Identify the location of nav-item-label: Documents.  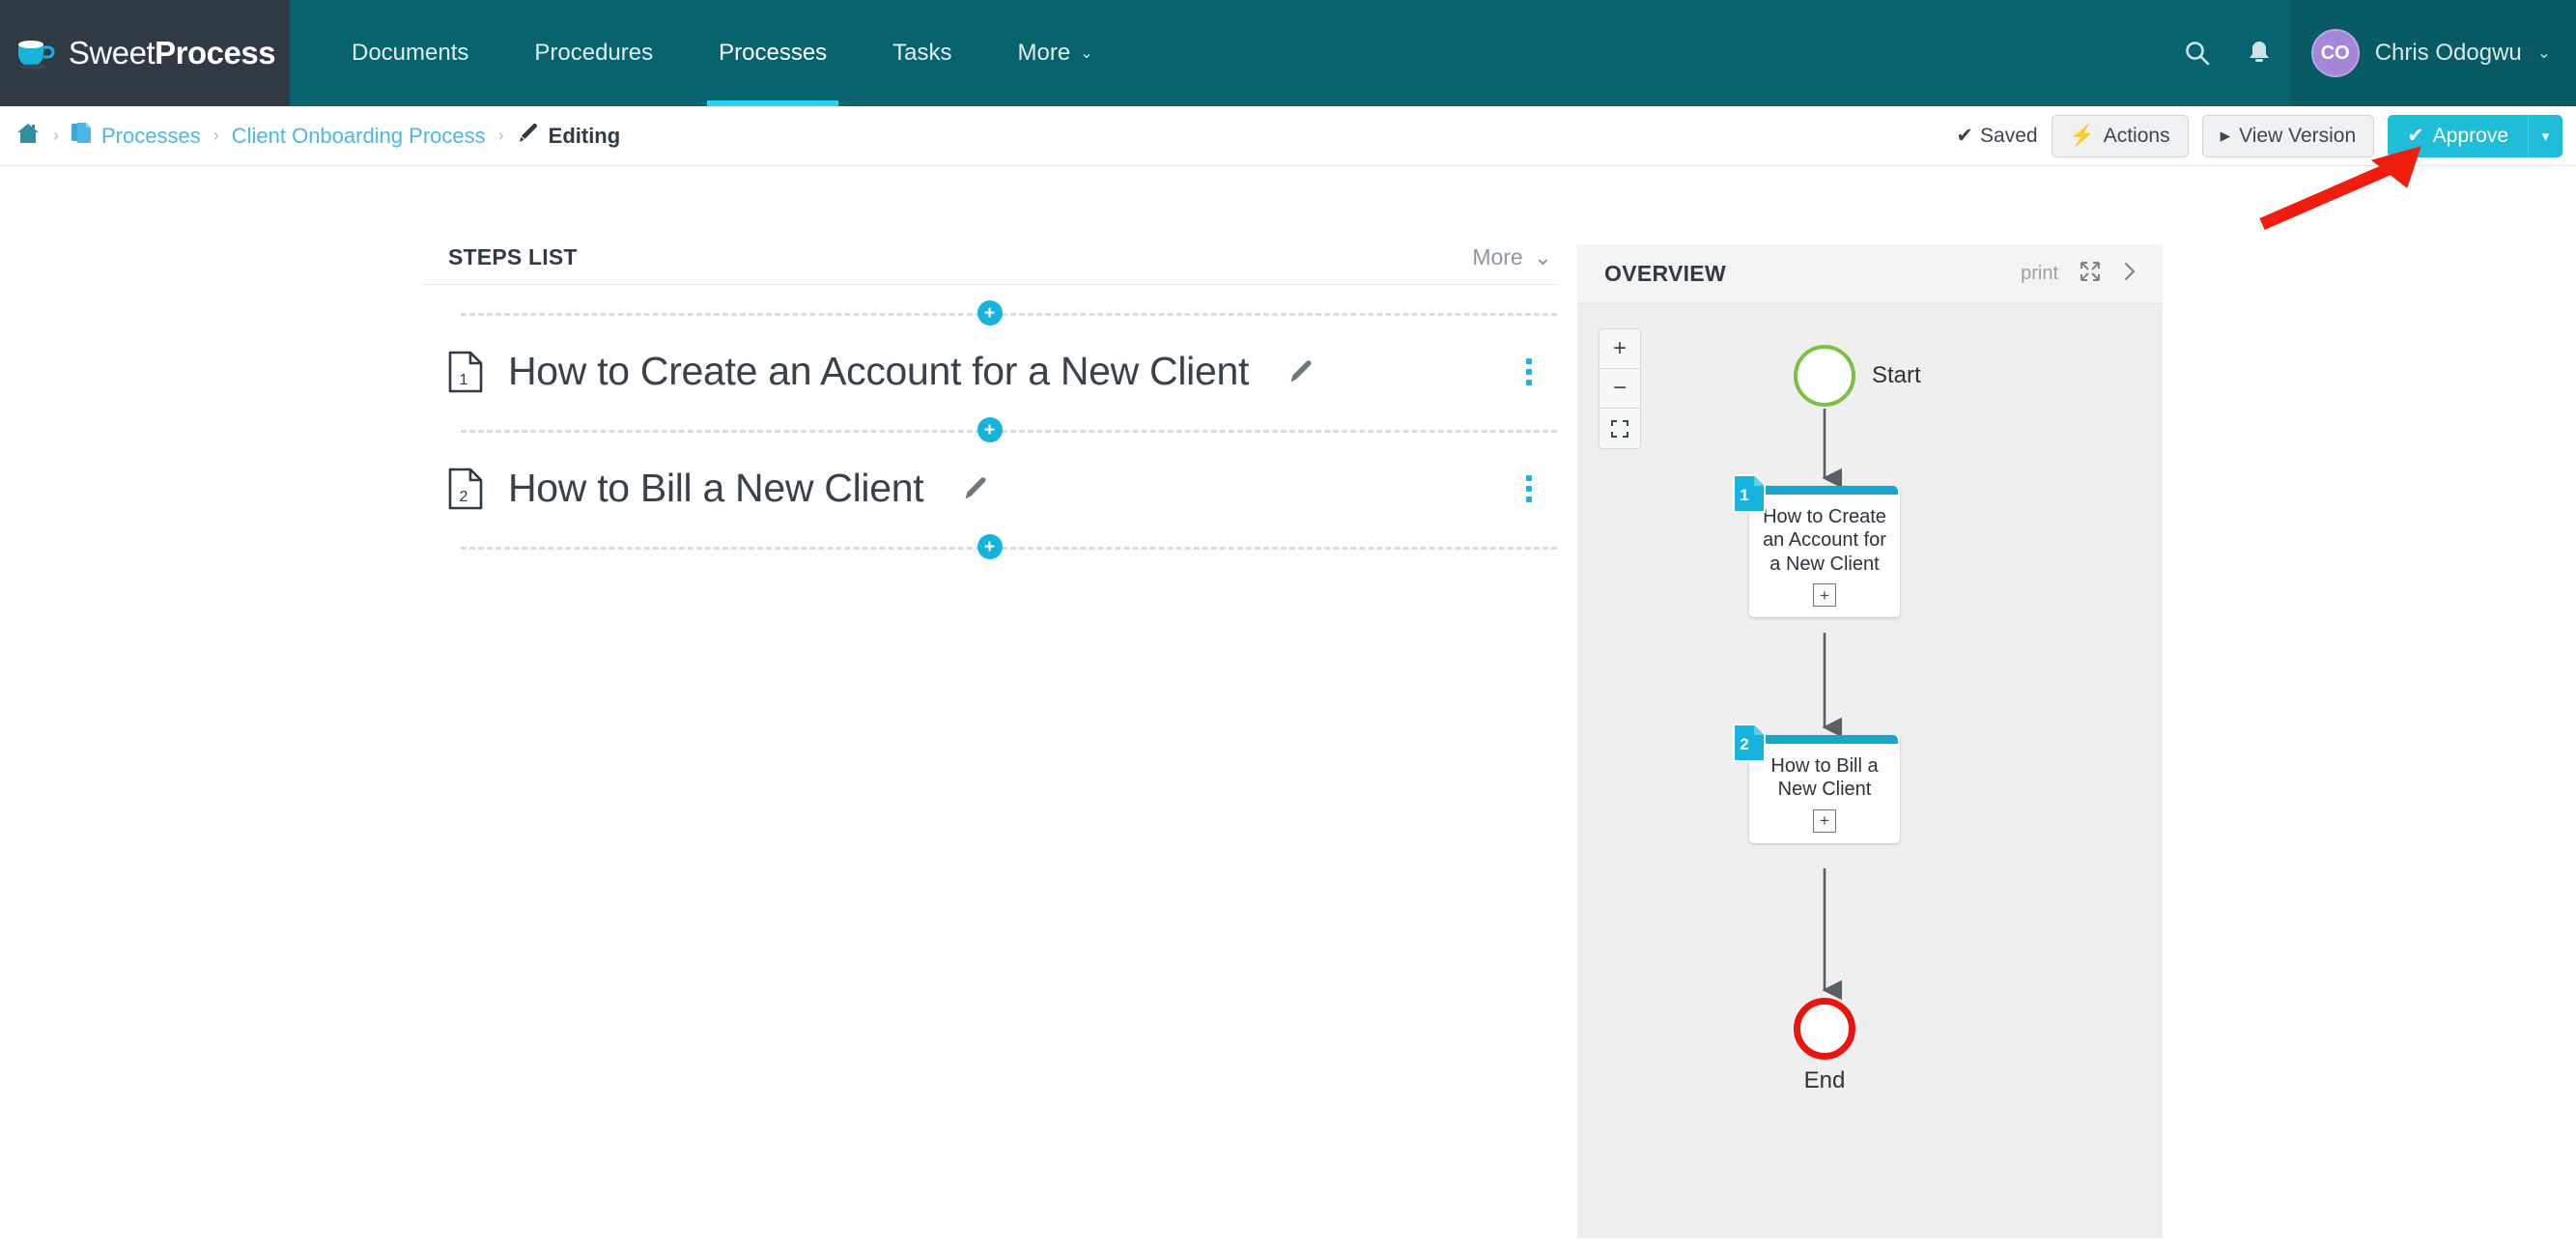
(410, 53).